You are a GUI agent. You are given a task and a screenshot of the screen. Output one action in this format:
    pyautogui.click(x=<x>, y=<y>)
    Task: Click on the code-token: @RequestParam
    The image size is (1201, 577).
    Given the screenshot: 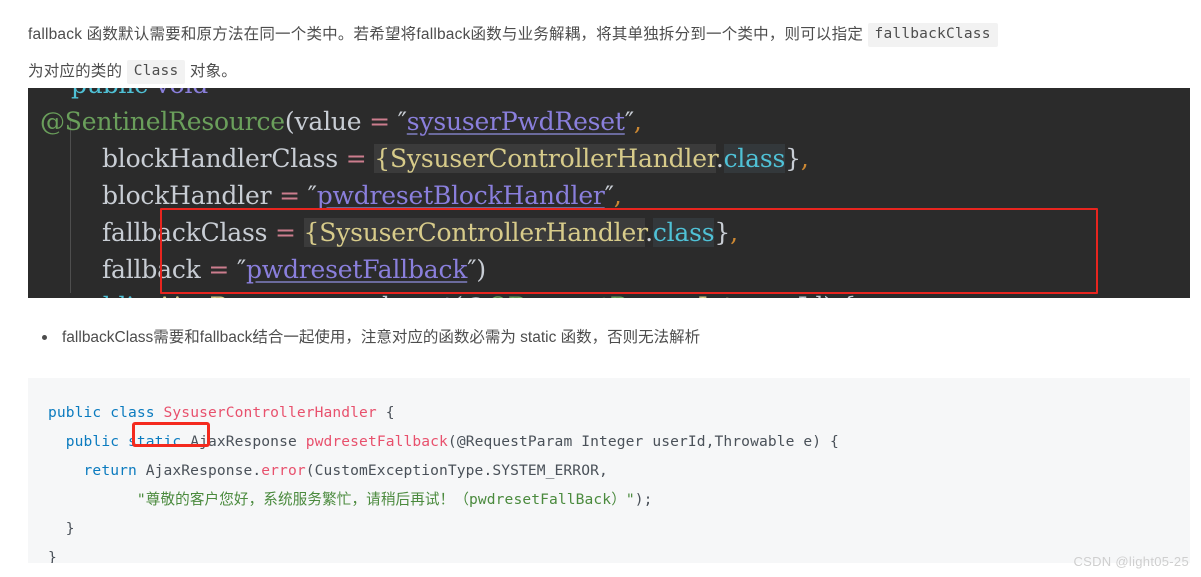 What is the action you would take?
    pyautogui.click(x=514, y=441)
    